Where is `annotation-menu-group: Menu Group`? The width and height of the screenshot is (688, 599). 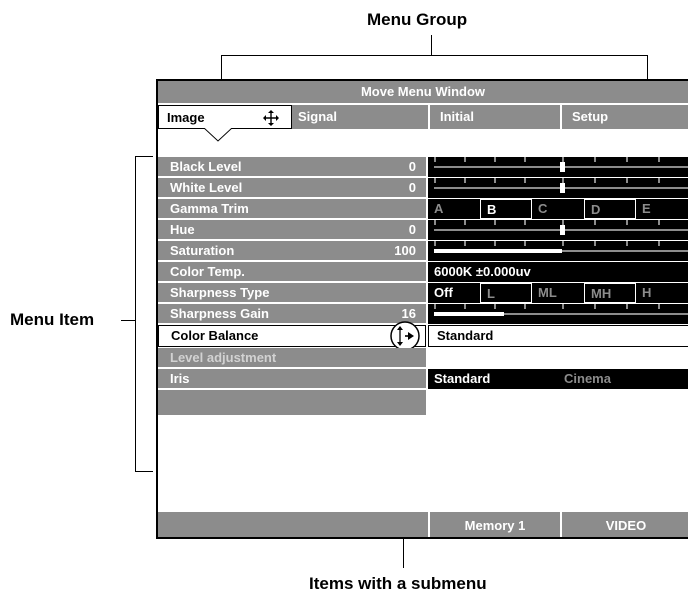
annotation-menu-group: Menu Group is located at coordinates (417, 19).